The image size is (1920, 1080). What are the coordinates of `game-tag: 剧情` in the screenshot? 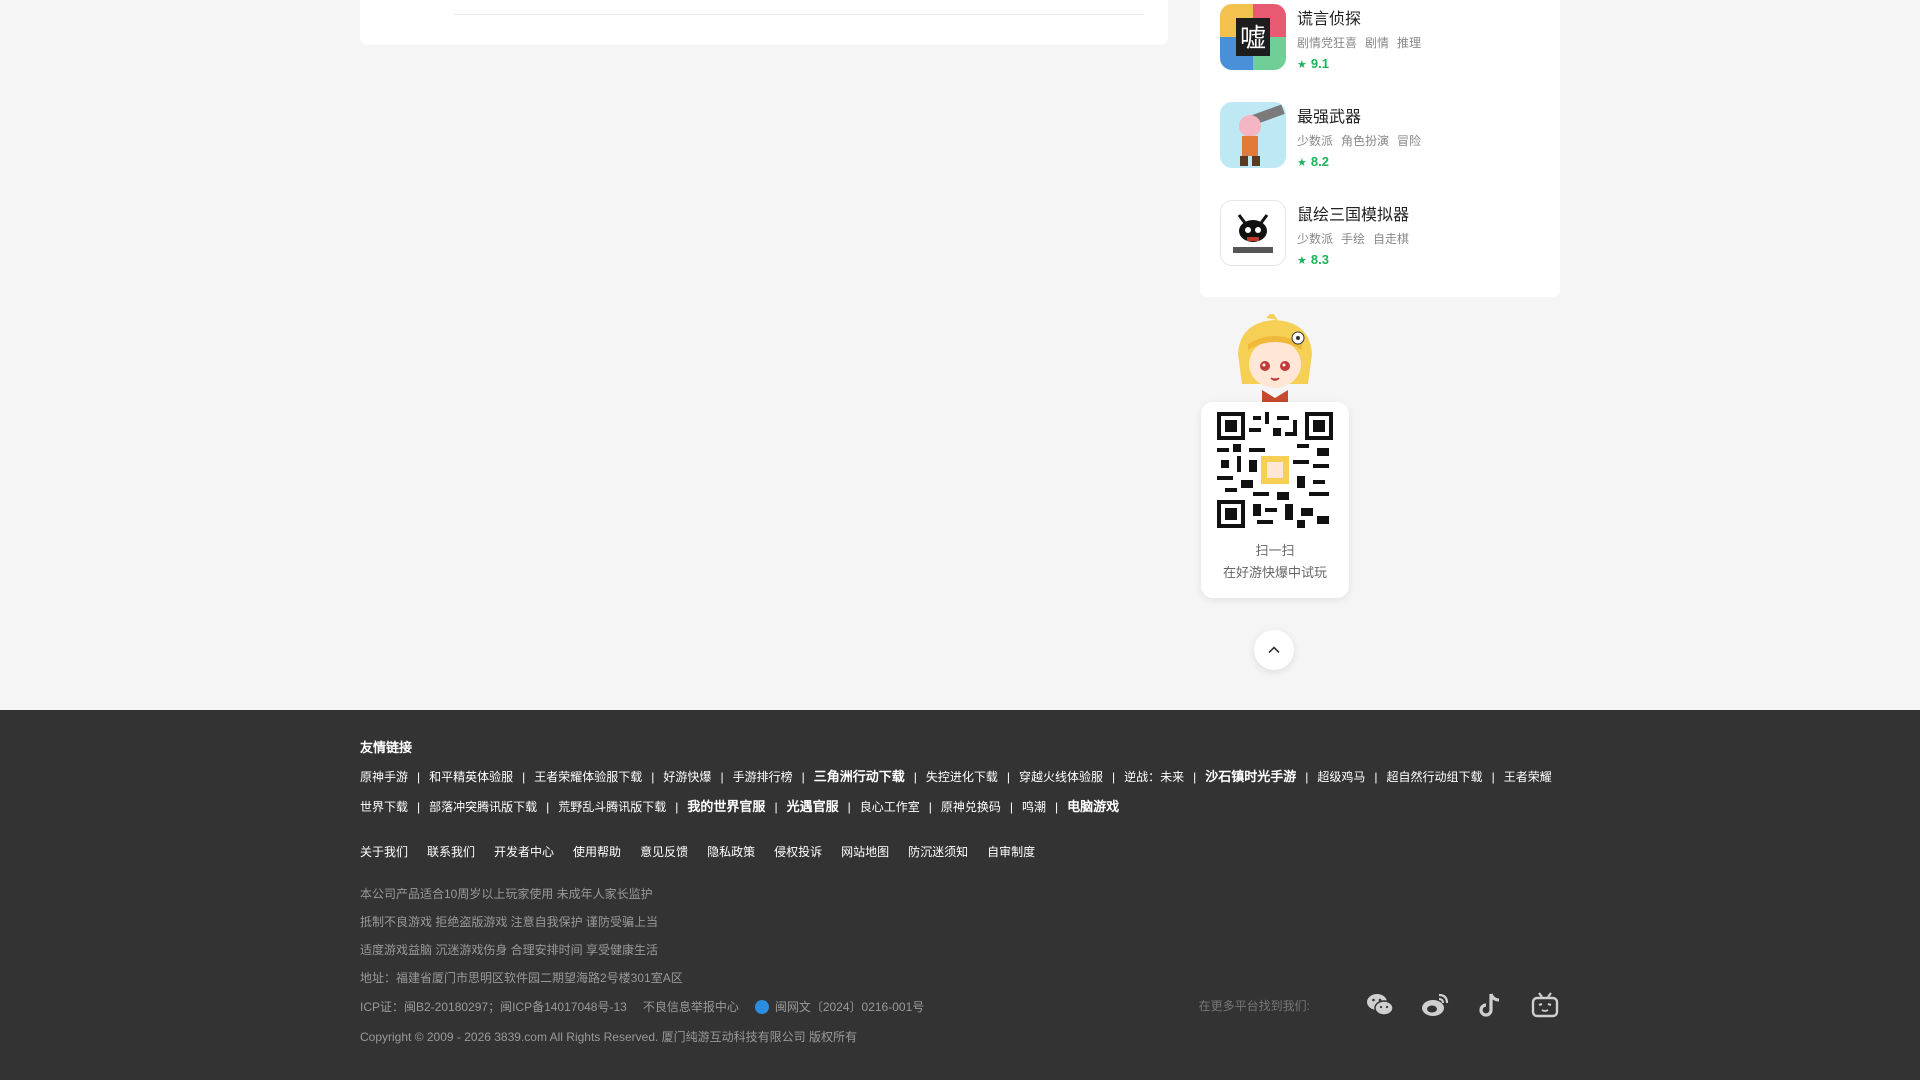 It's located at (1377, 43).